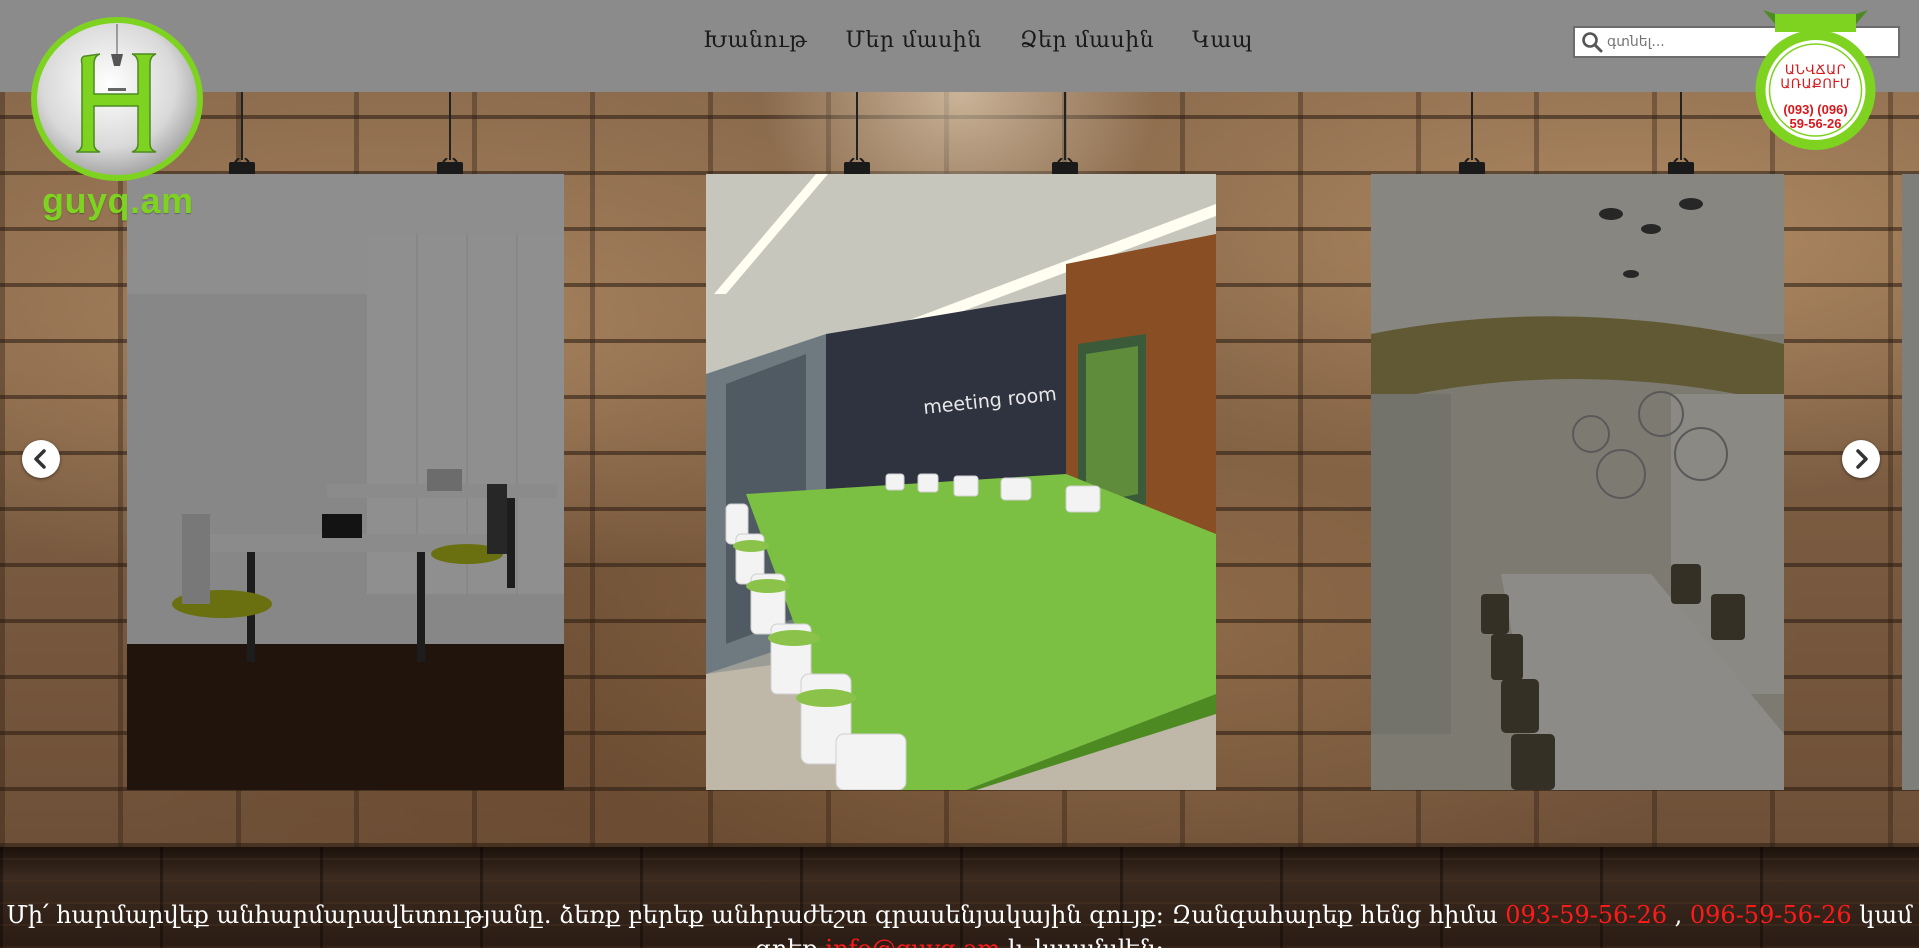 Image resolution: width=1919 pixels, height=948 pixels. I want to click on slide-conference-room, so click(1577, 482).